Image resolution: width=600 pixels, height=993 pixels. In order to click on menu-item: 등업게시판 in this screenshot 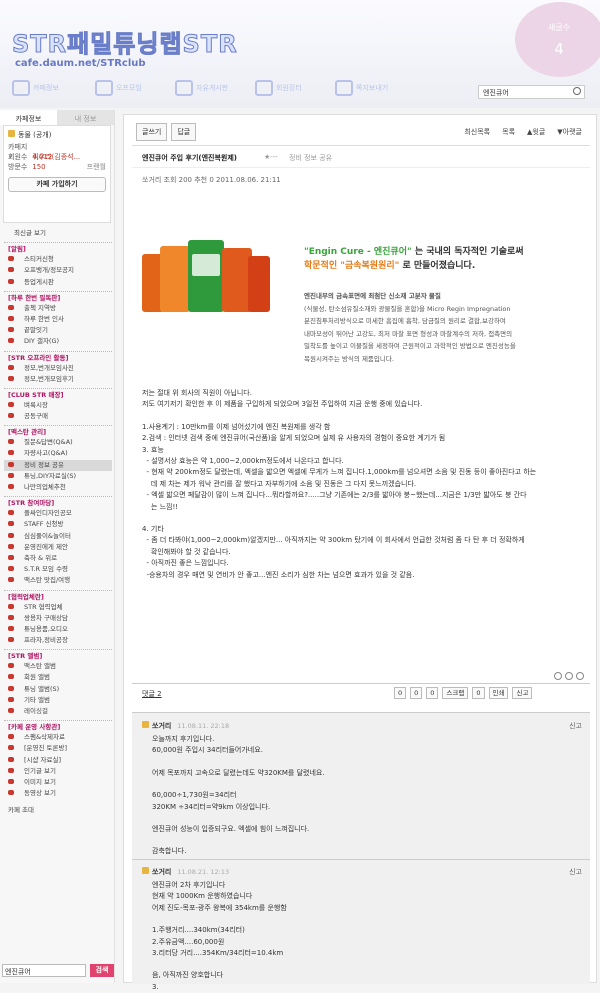, I will do `click(58, 282)`.